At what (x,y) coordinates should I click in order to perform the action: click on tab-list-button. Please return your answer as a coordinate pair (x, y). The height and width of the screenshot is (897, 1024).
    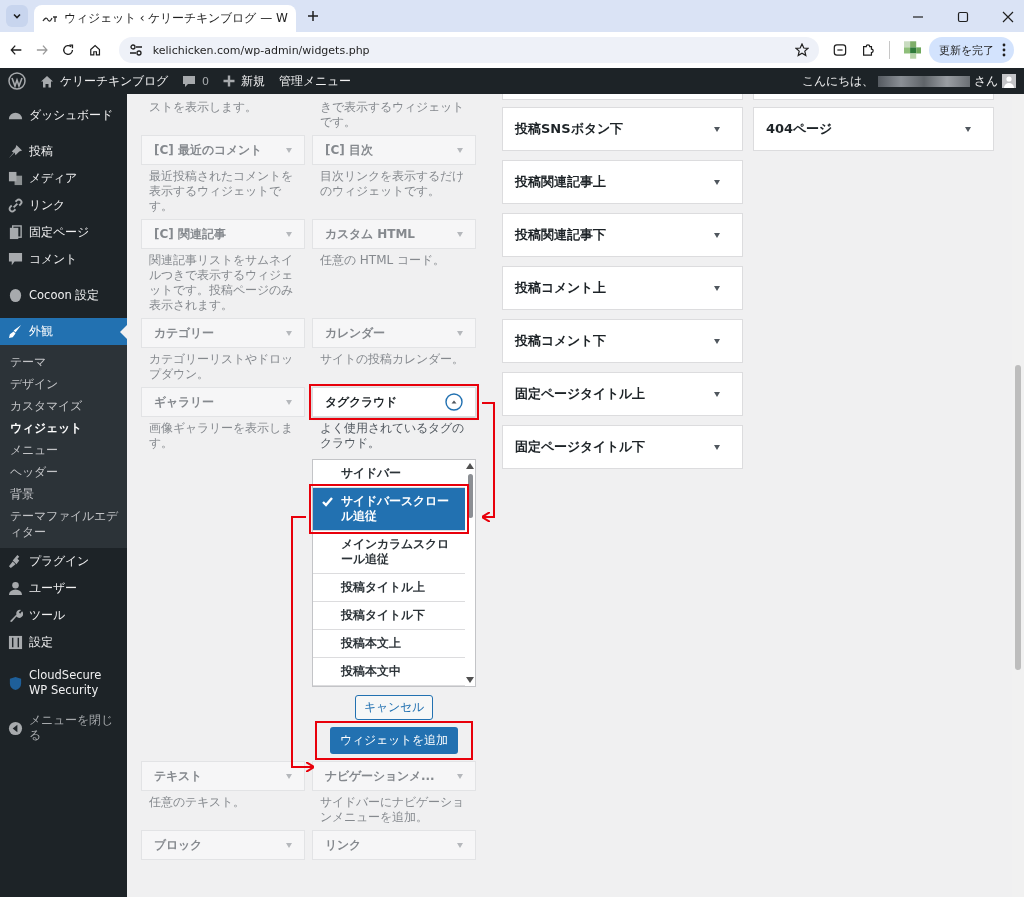
    Looking at the image, I should click on (17, 16).